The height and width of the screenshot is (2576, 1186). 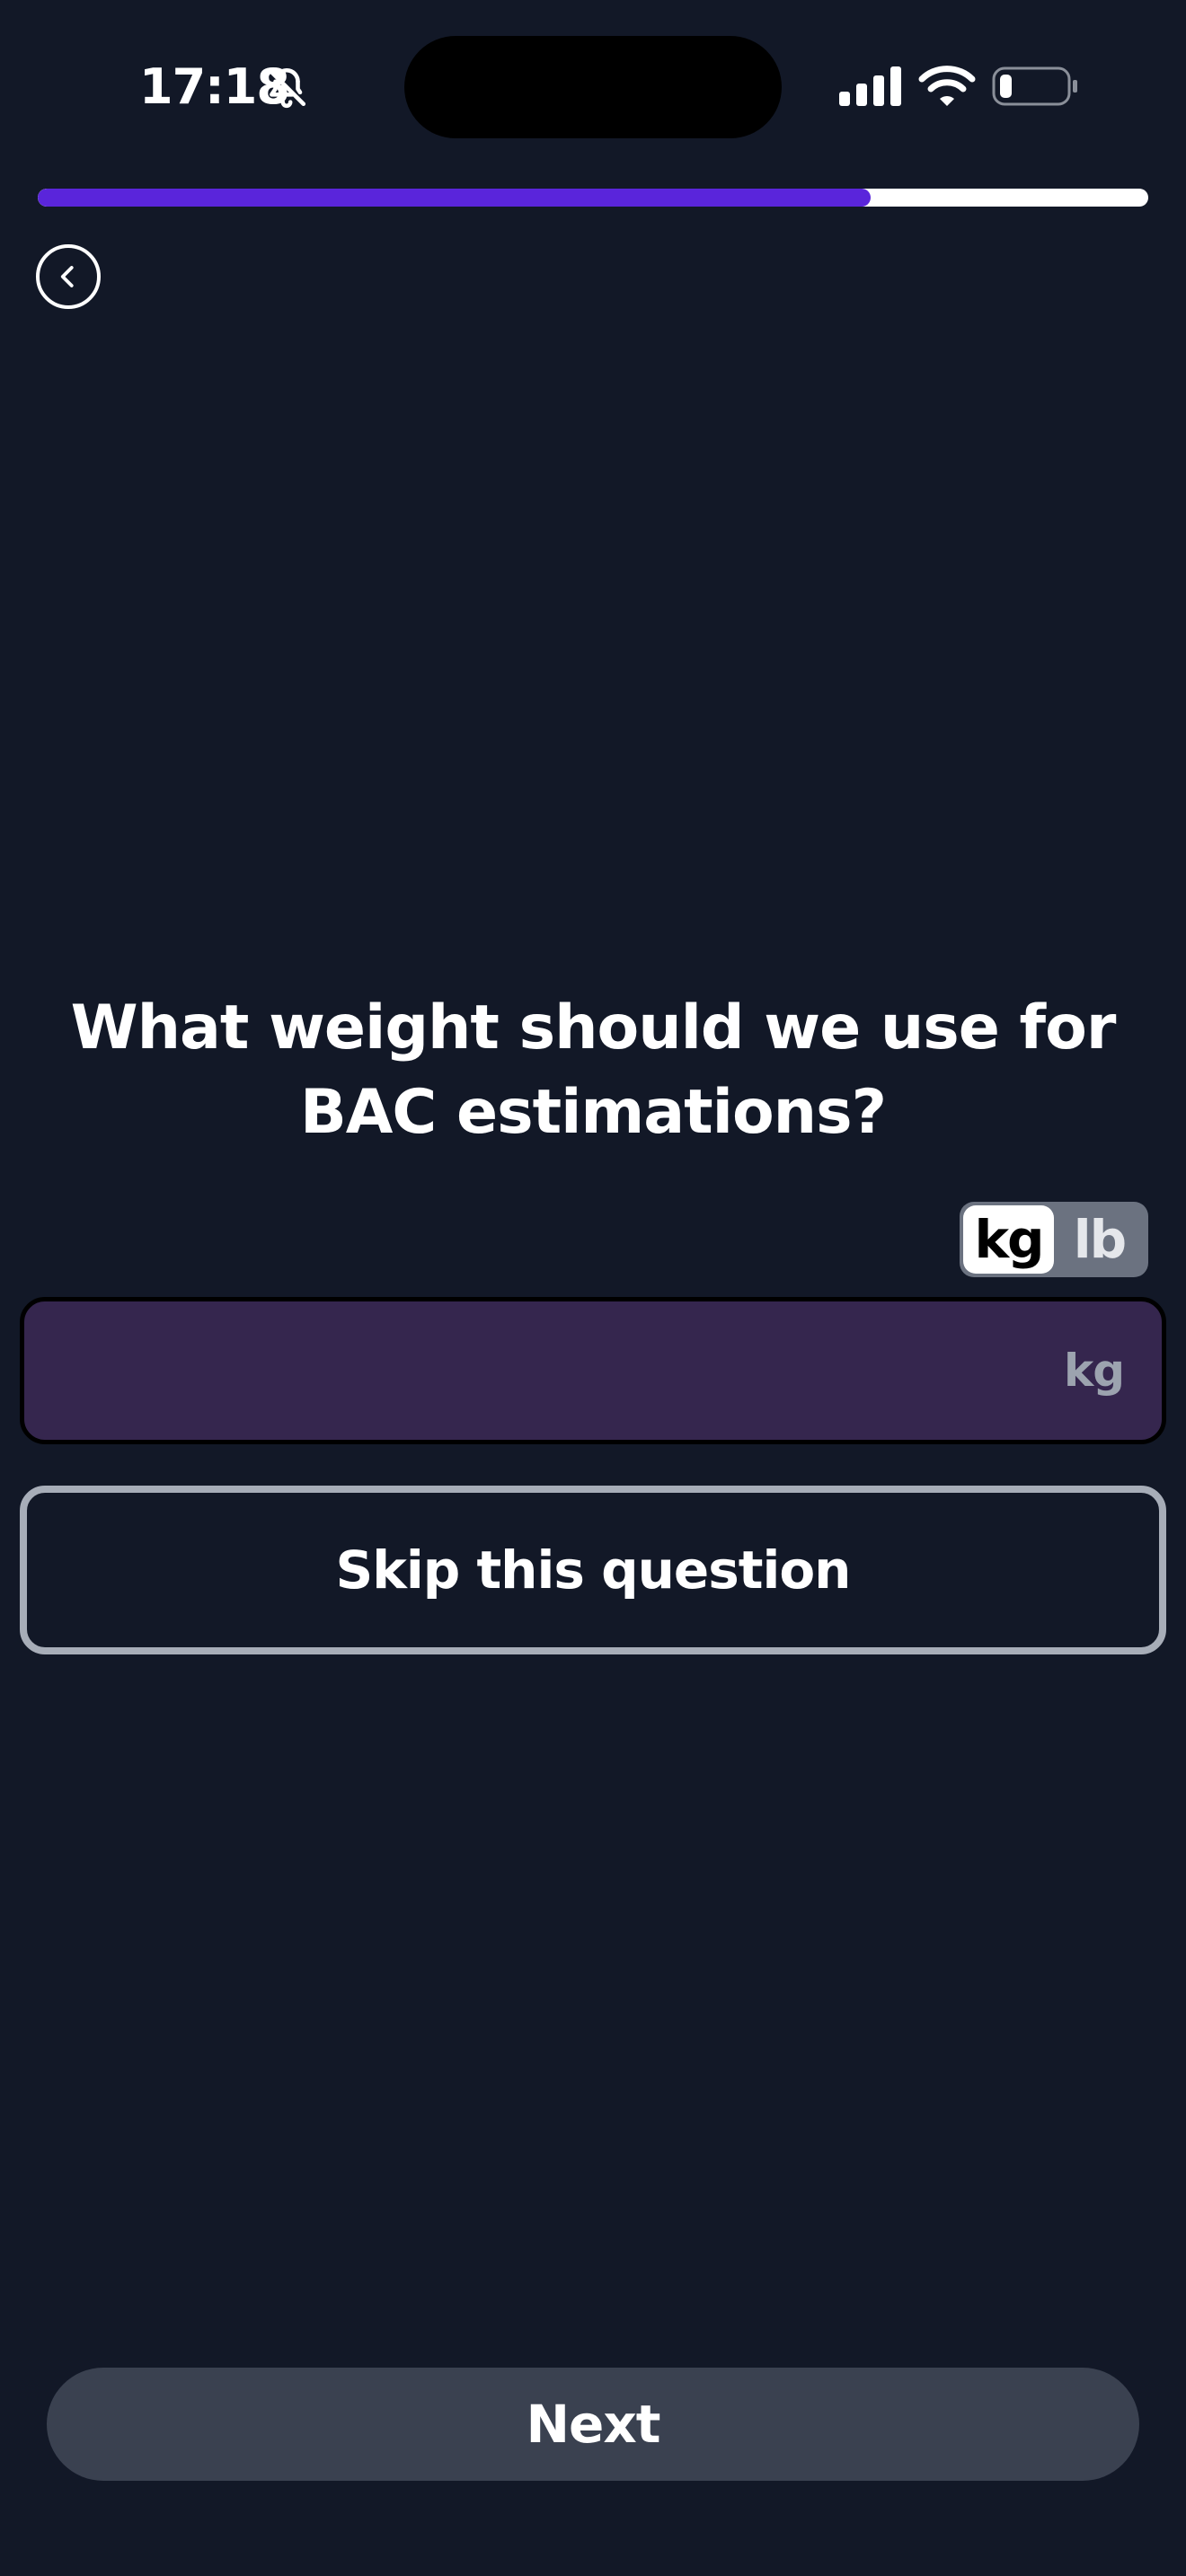 I want to click on dynamic-island, so click(x=593, y=87).